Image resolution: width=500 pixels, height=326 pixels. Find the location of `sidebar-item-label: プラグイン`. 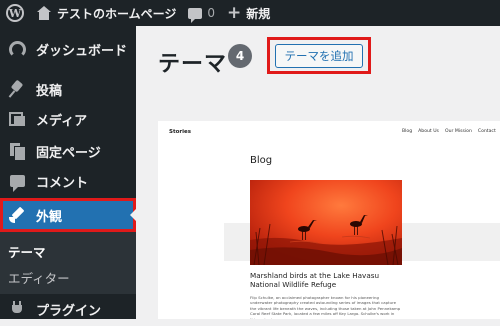

sidebar-item-label: プラグイン is located at coordinates (69, 311).